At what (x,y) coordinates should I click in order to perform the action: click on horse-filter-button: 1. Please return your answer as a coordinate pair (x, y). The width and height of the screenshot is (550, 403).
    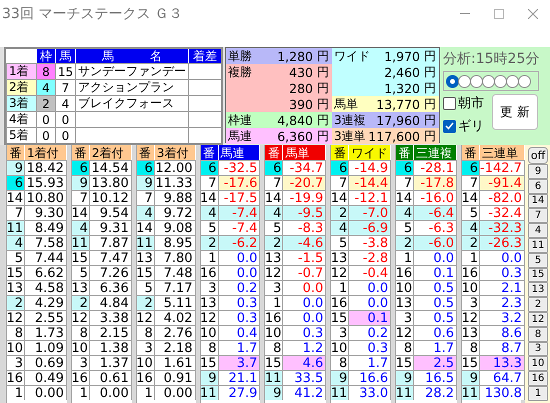
    Looking at the image, I should click on (538, 393).